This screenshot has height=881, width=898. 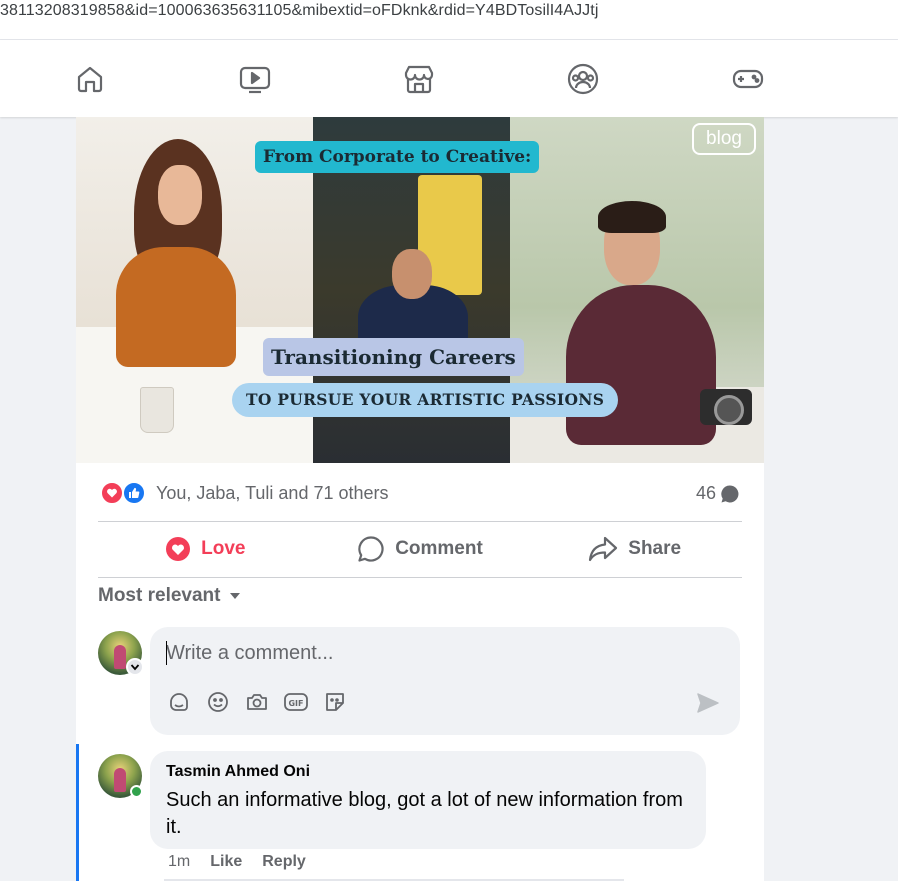 What do you see at coordinates (419, 79) in the screenshot?
I see `marketplace-icon` at bounding box center [419, 79].